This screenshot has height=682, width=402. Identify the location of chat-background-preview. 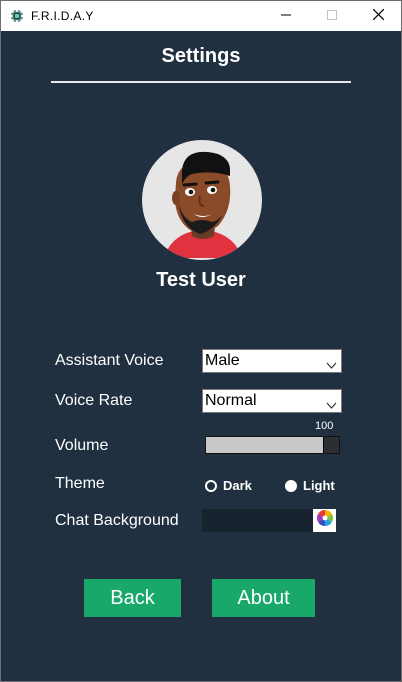
(257, 520).